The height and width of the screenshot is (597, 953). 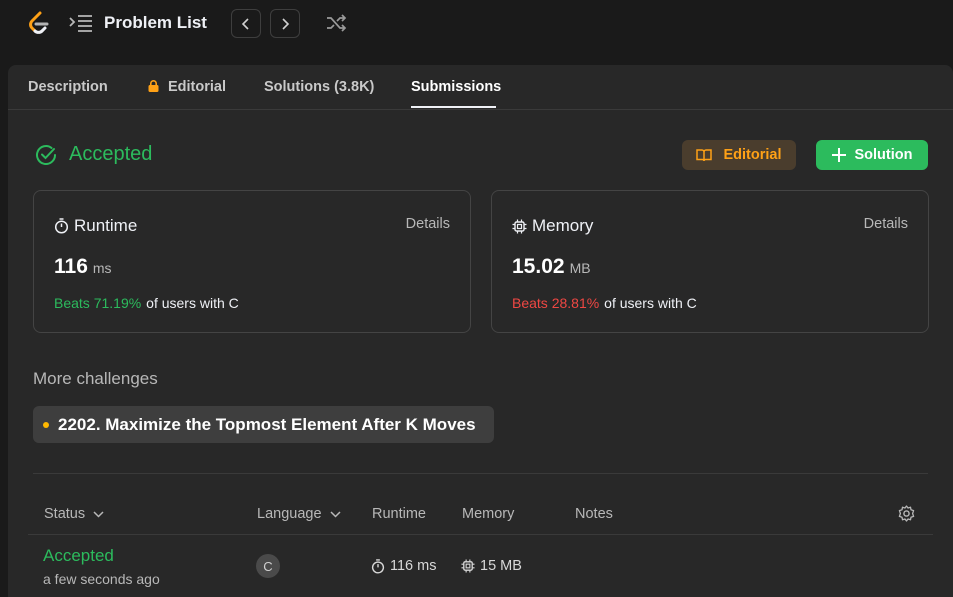 I want to click on memory-details-link: Details, so click(x=886, y=224).